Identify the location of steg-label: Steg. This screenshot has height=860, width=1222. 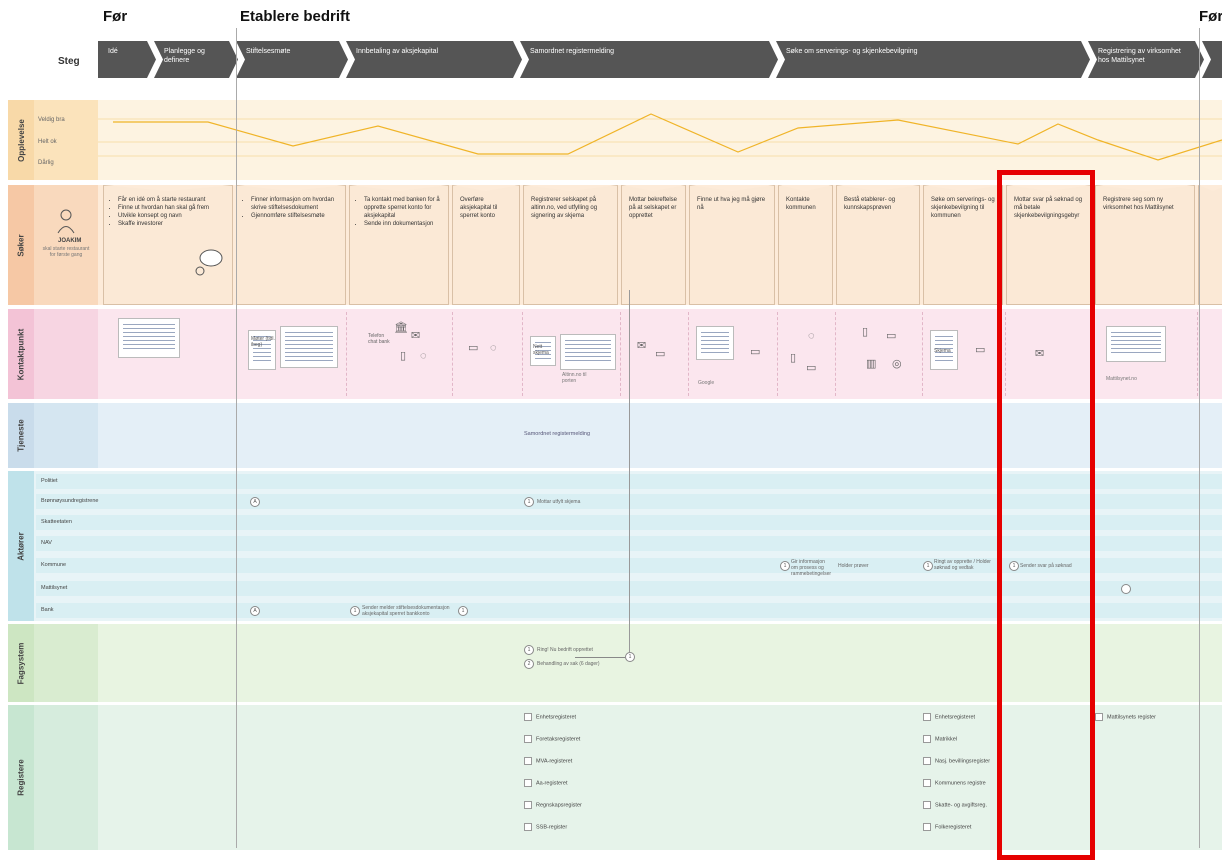
(69, 61).